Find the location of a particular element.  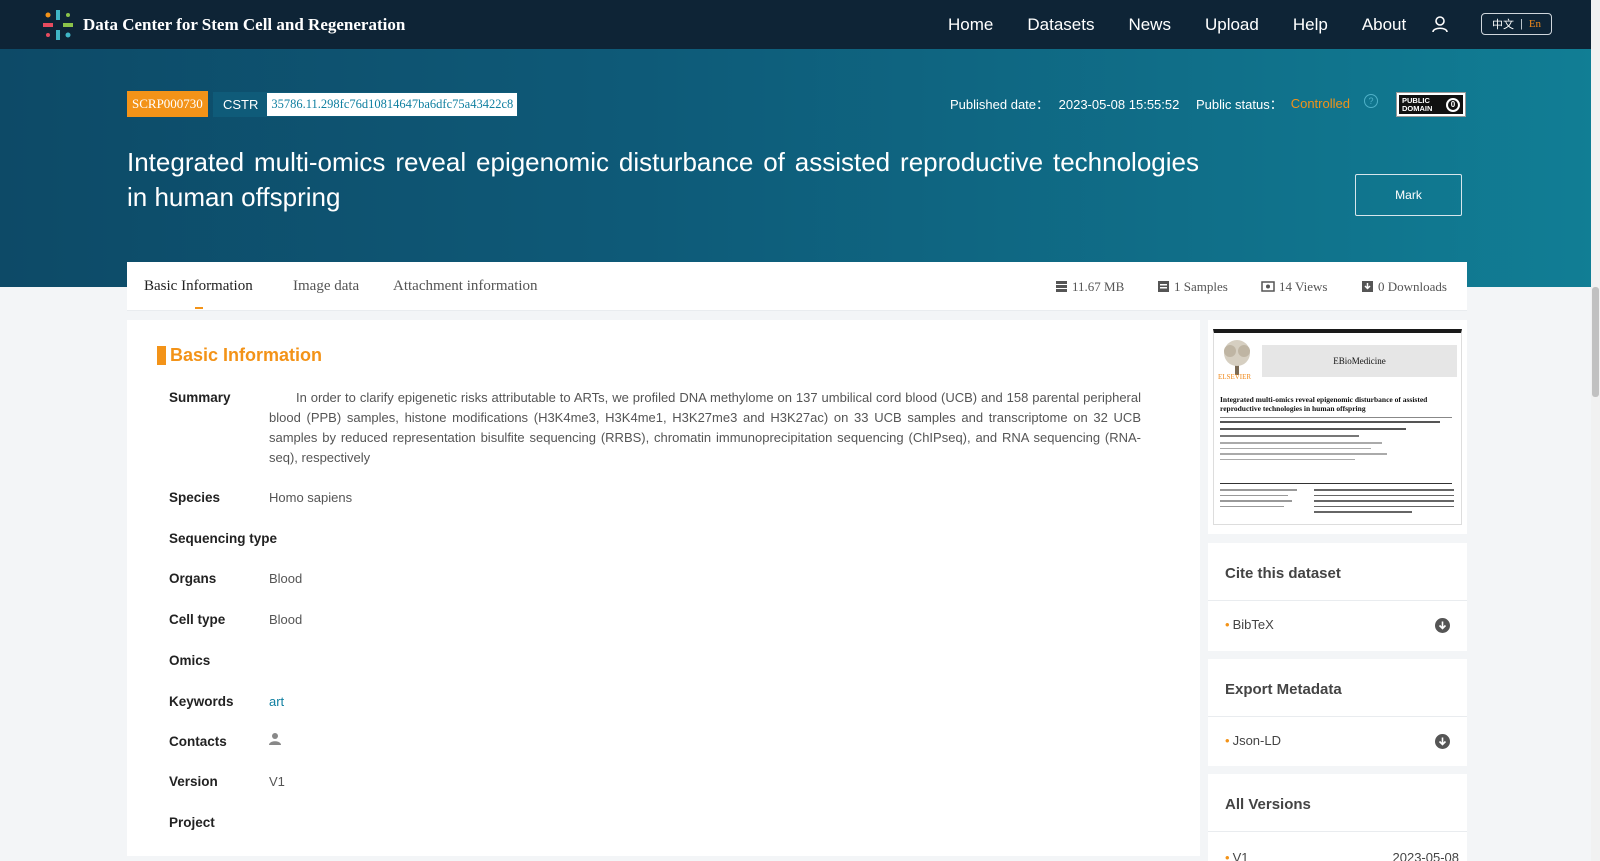

published-date-label: Published date： is located at coordinates (1000, 104).